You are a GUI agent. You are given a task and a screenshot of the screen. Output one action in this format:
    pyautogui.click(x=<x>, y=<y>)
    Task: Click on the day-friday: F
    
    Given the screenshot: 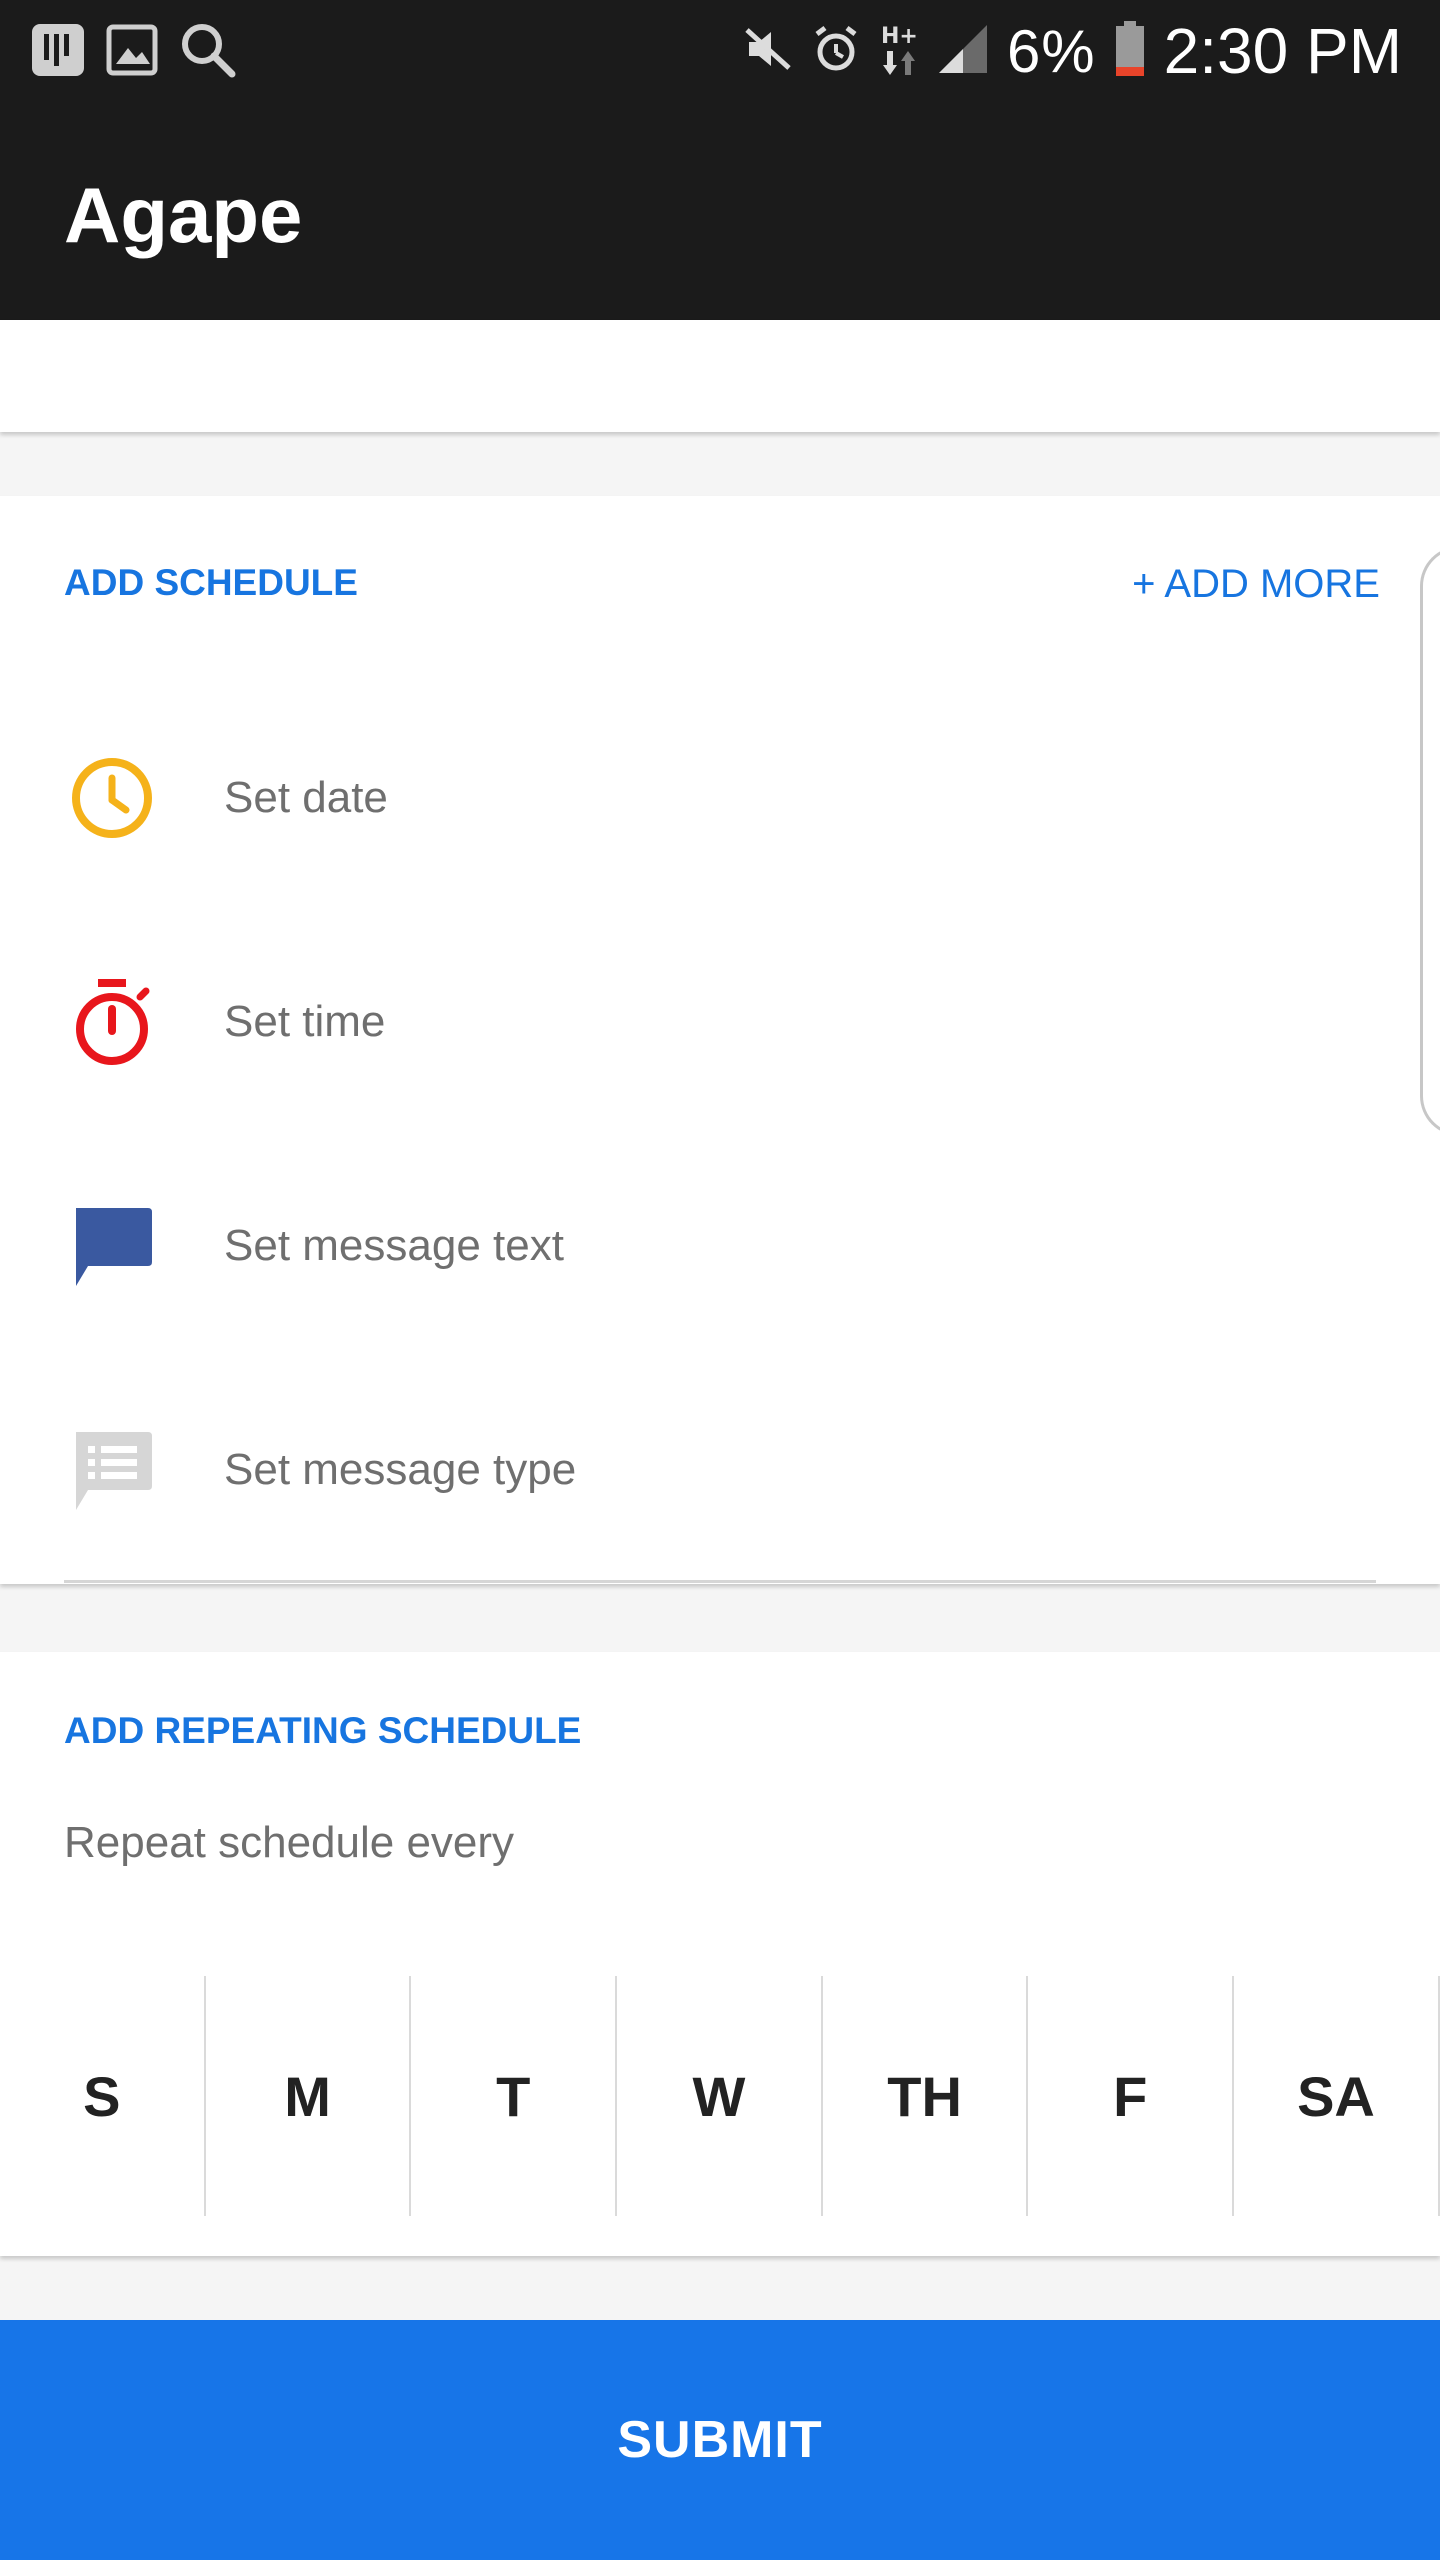 What is the action you would take?
    pyautogui.click(x=1131, y=2096)
    